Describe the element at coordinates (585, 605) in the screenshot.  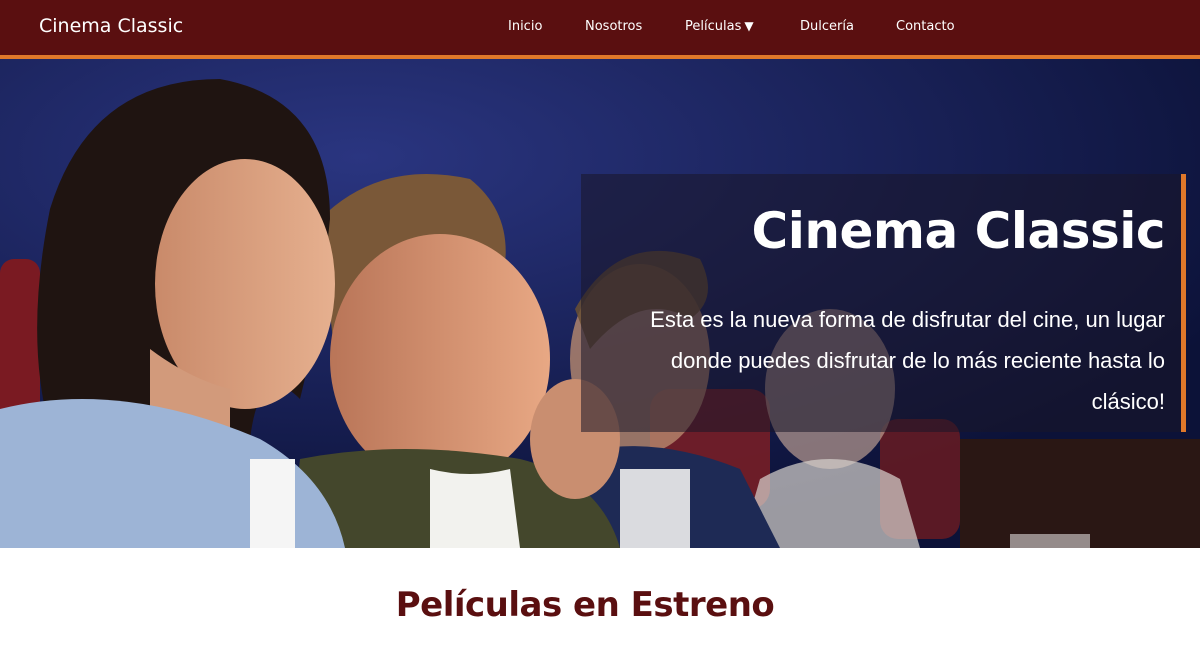
I see `section-title-estrenos: Películas en Estreno` at that location.